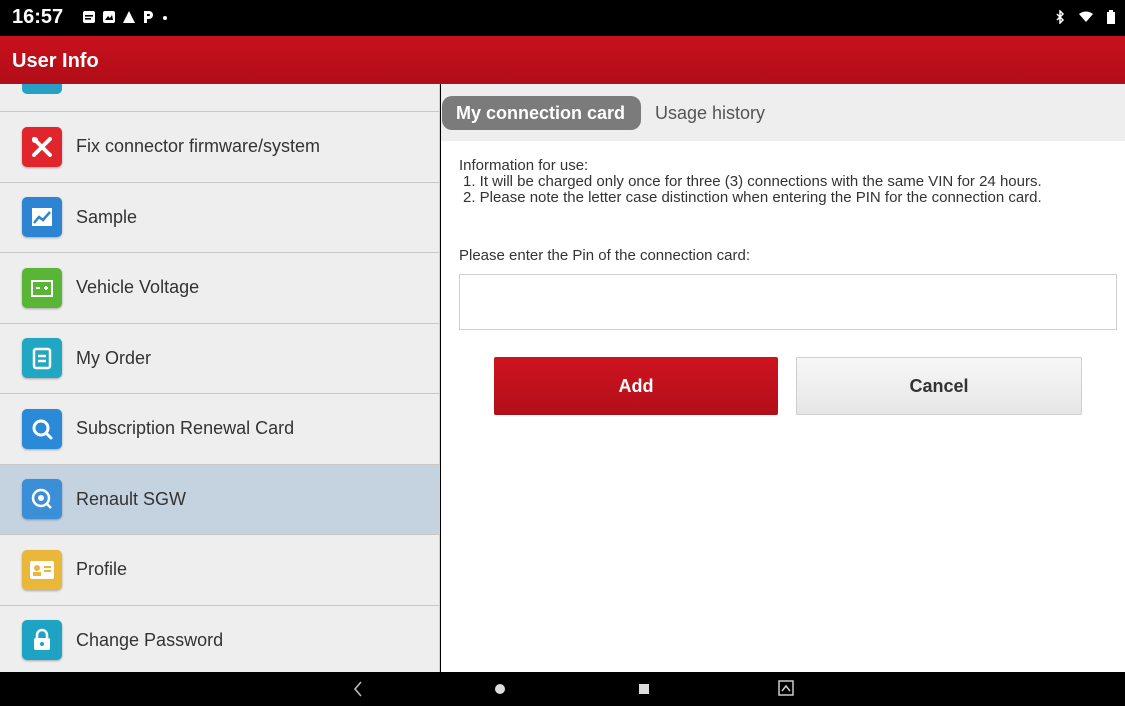 The height and width of the screenshot is (706, 1125). Describe the element at coordinates (42, 358) in the screenshot. I see `clipboard-icon` at that location.